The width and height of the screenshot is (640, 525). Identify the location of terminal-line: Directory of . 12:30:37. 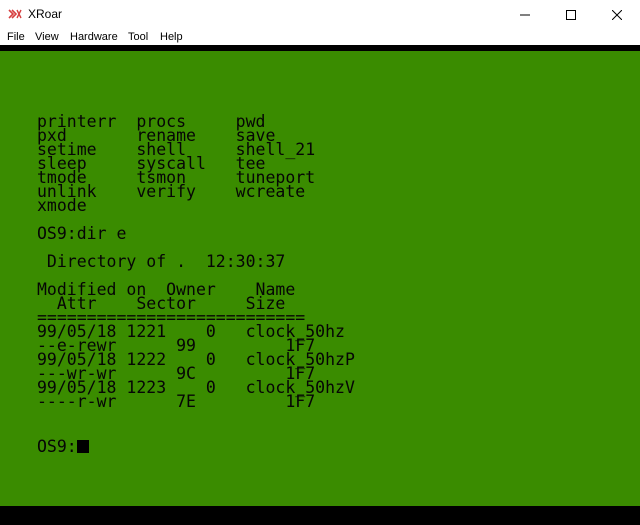
(161, 261).